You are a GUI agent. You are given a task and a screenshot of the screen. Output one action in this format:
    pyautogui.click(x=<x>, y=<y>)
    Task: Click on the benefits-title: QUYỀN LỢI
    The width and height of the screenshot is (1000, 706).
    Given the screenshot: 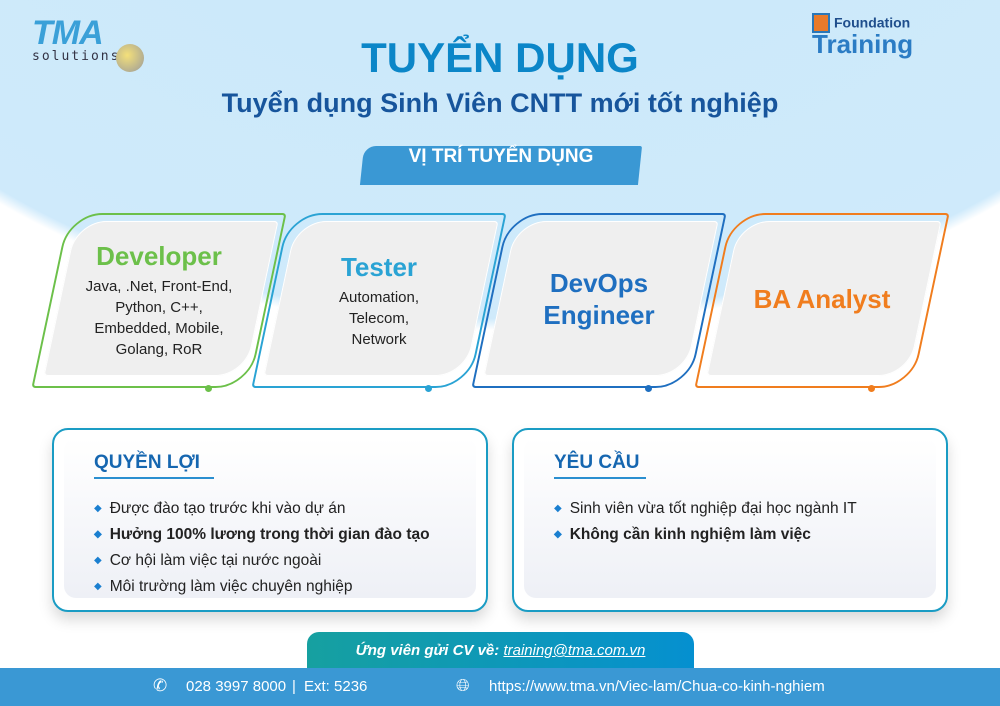 What is the action you would take?
    pyautogui.click(x=147, y=462)
    